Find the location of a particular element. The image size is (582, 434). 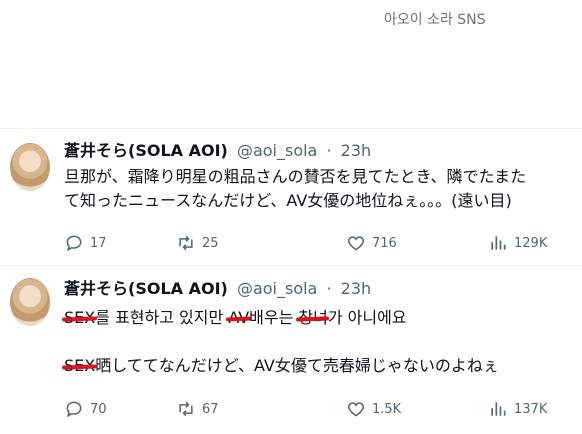

page-caption: 아오이 소라 SNS is located at coordinates (435, 20).